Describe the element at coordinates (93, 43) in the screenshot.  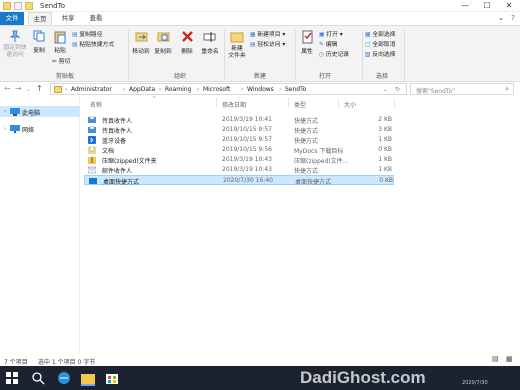
I see `paste-shortcut-button: ▤ 粘贴快捷方式` at that location.